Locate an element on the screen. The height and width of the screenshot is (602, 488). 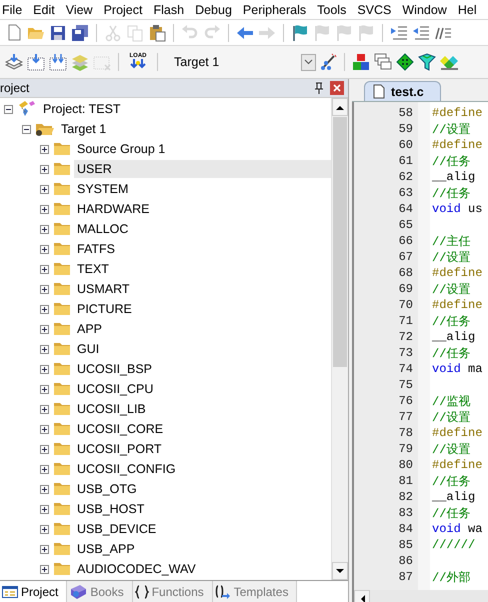
menu-item: Peripherals is located at coordinates (275, 9).